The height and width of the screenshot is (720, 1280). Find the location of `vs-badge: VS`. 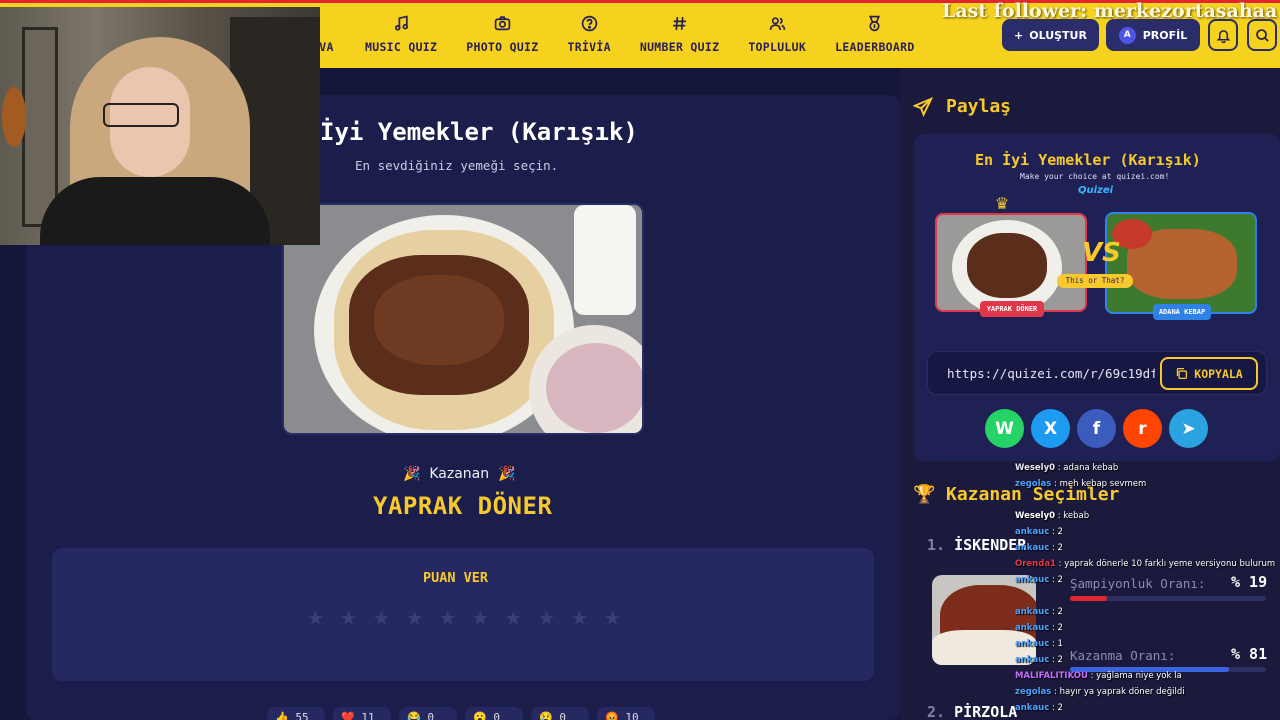

vs-badge: VS is located at coordinates (1101, 253).